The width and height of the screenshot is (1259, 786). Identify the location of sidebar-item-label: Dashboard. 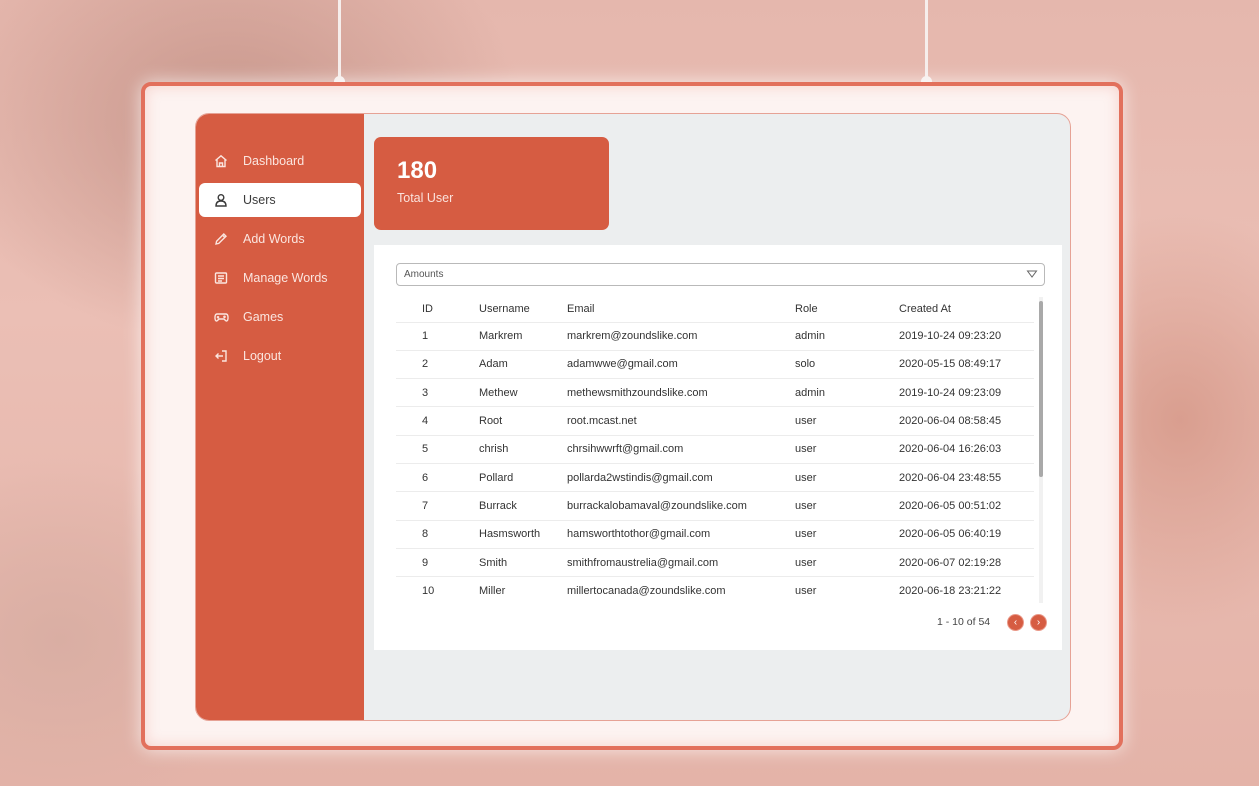
(274, 161).